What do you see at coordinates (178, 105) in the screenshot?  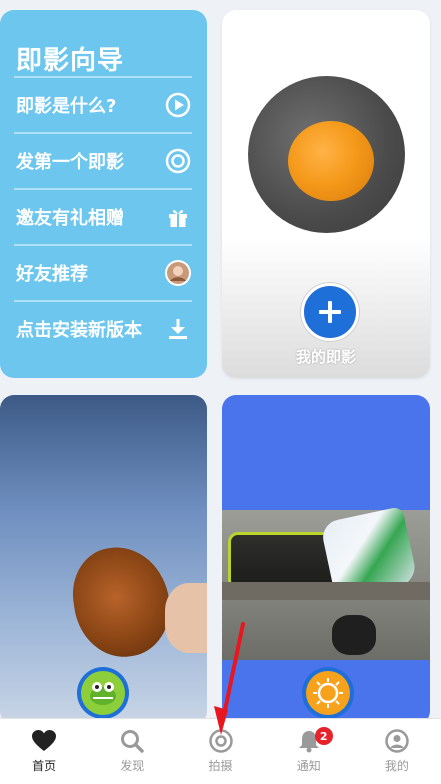 I see `play-circle-icon` at bounding box center [178, 105].